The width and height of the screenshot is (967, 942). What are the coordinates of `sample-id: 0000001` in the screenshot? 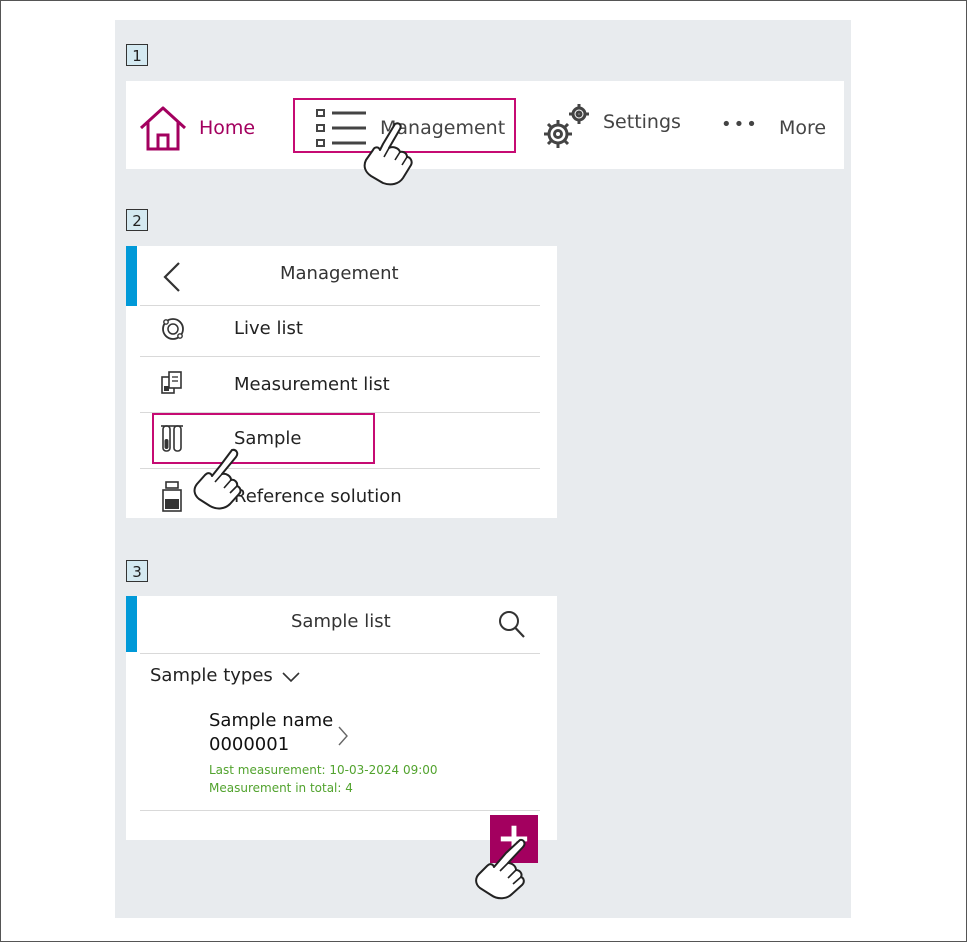 It's located at (249, 744).